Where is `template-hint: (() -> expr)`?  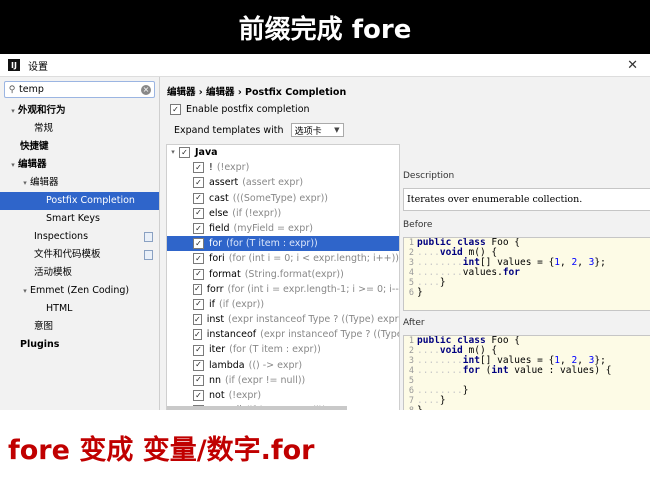
template-hint: (() -> expr) is located at coordinates (275, 365).